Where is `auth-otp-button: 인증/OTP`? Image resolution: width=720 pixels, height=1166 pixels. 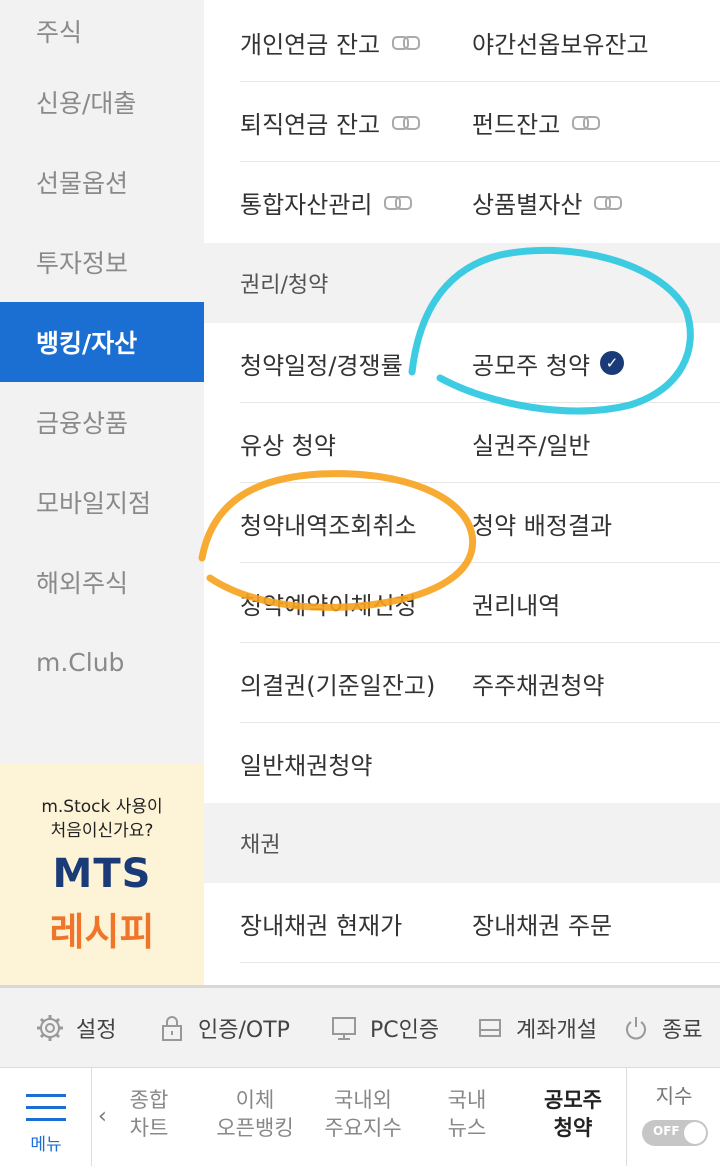
auth-otp-button: 인증/OTP is located at coordinates (224, 1028).